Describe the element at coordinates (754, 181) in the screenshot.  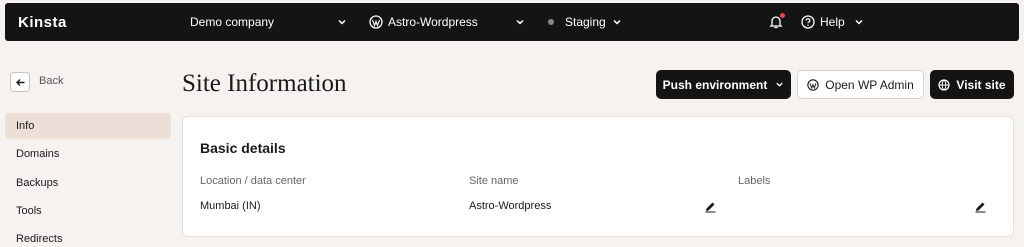
I see `labels-label: Labels` at that location.